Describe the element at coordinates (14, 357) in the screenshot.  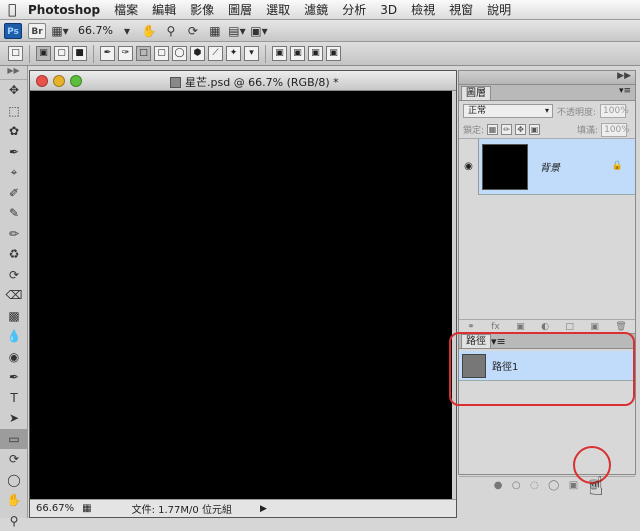
I see `dodge-tool-icon: ◉` at that location.